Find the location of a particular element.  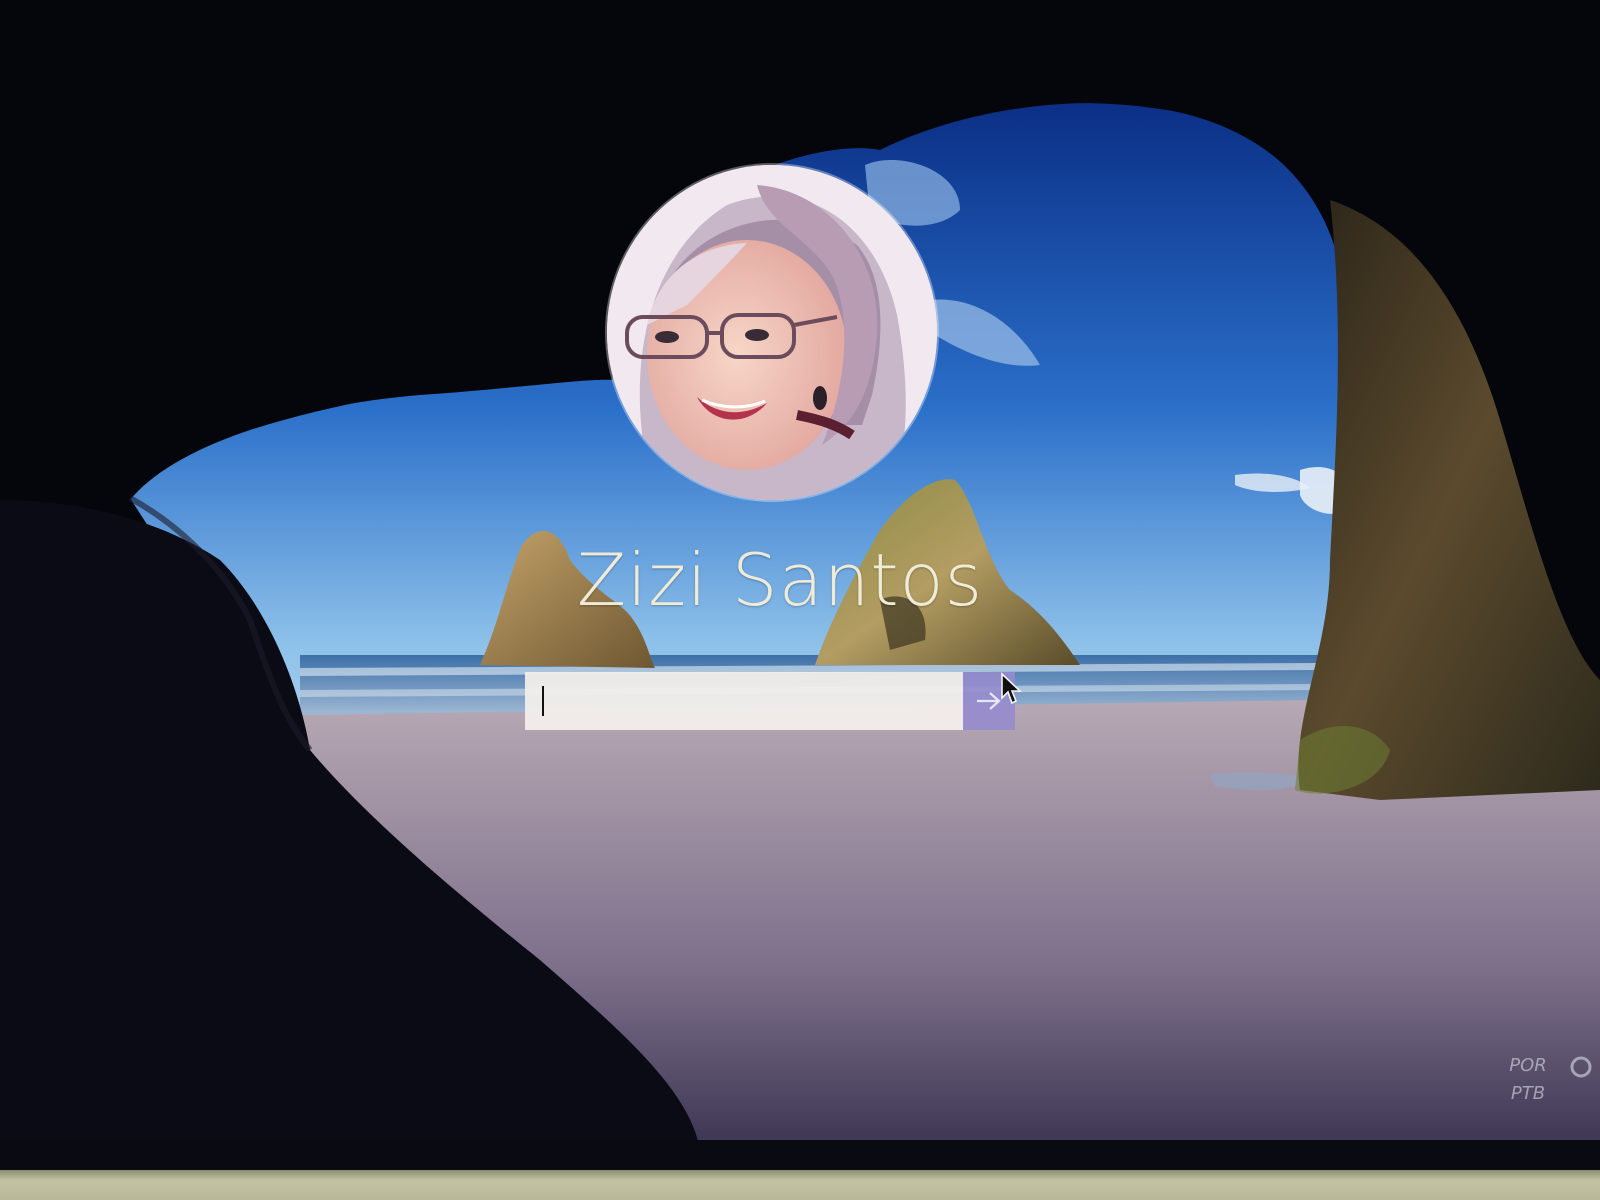

keyboard-layout: PTB is located at coordinates (1528, 1093).